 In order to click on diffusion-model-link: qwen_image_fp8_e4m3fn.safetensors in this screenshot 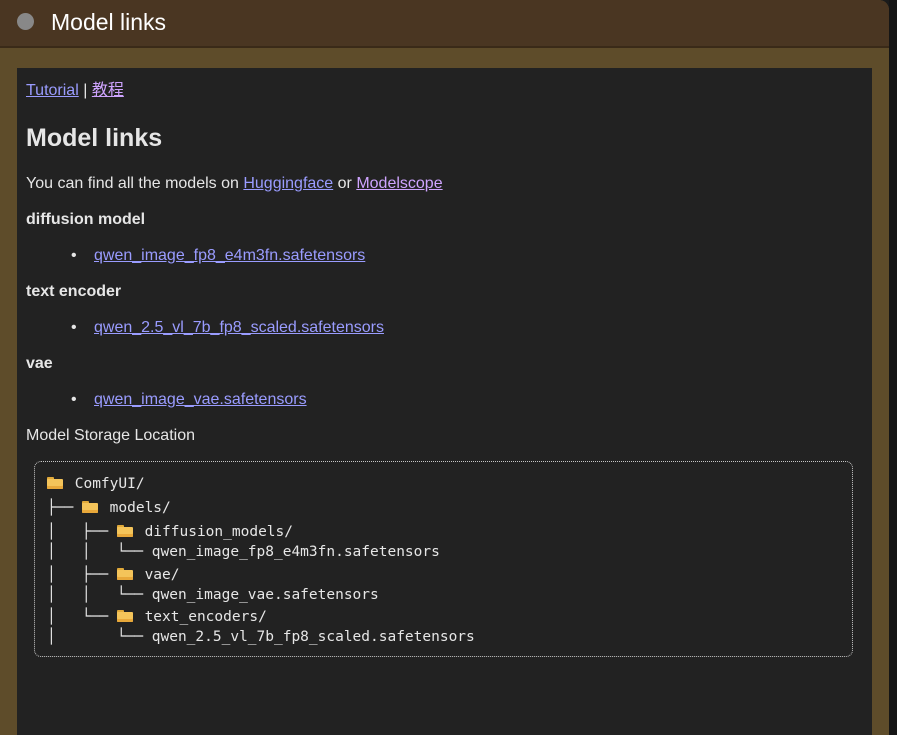, I will do `click(229, 255)`.